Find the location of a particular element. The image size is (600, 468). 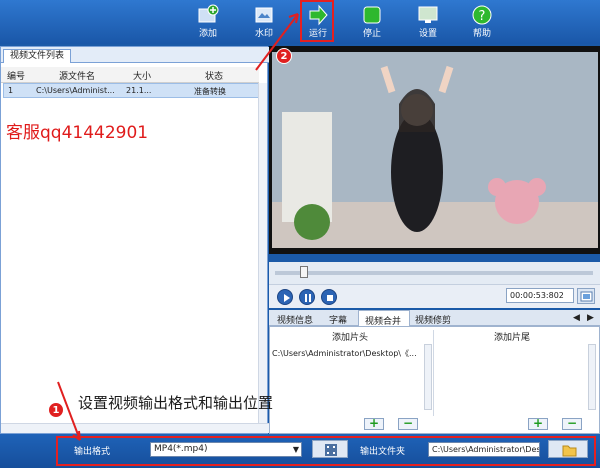

head-clip-header: 添加片头 is located at coordinates (350, 338).